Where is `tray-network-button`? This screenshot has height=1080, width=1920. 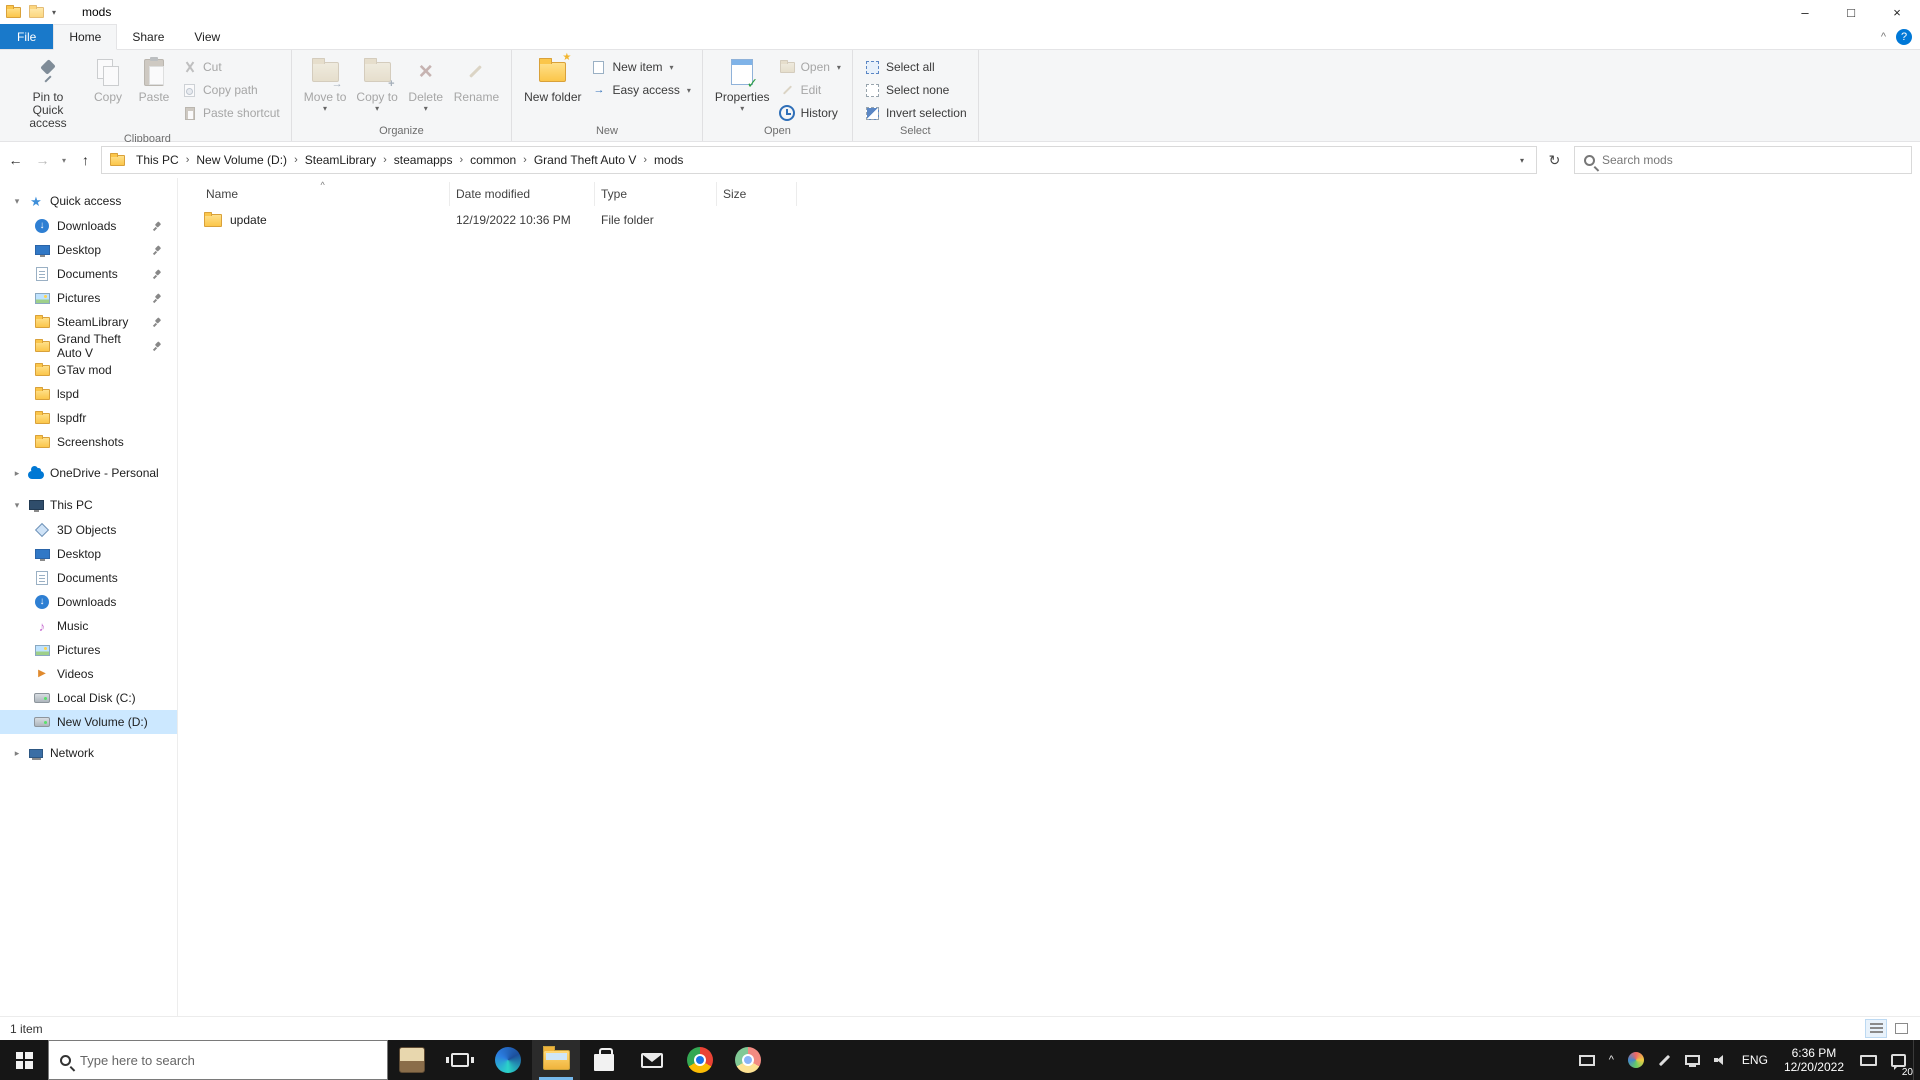 tray-network-button is located at coordinates (1692, 1060).